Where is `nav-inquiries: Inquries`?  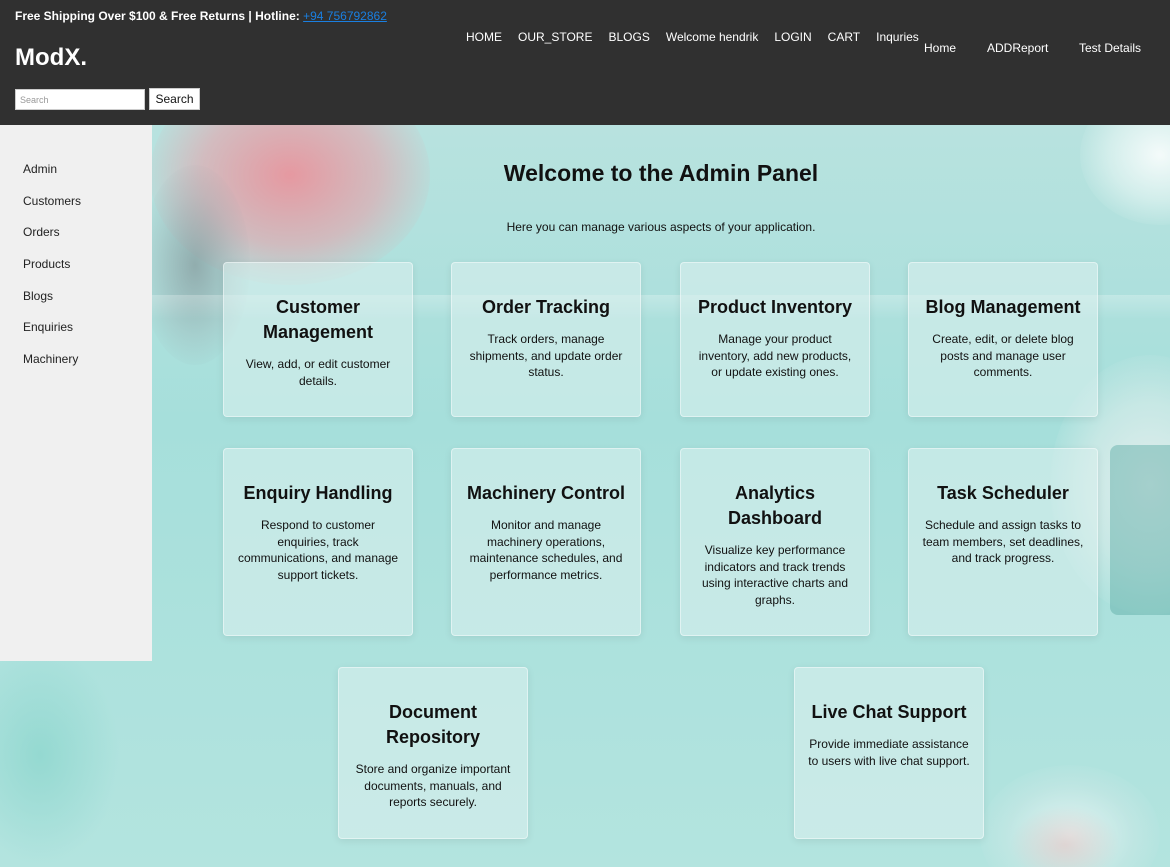 nav-inquiries: Inquries is located at coordinates (897, 37).